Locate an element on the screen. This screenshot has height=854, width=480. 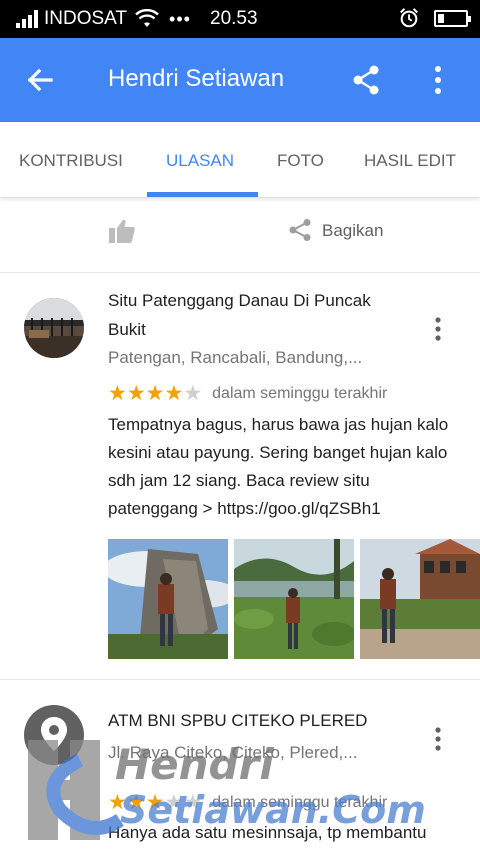
tab-kontribusi: KONTRIBUSI is located at coordinates (71, 161).